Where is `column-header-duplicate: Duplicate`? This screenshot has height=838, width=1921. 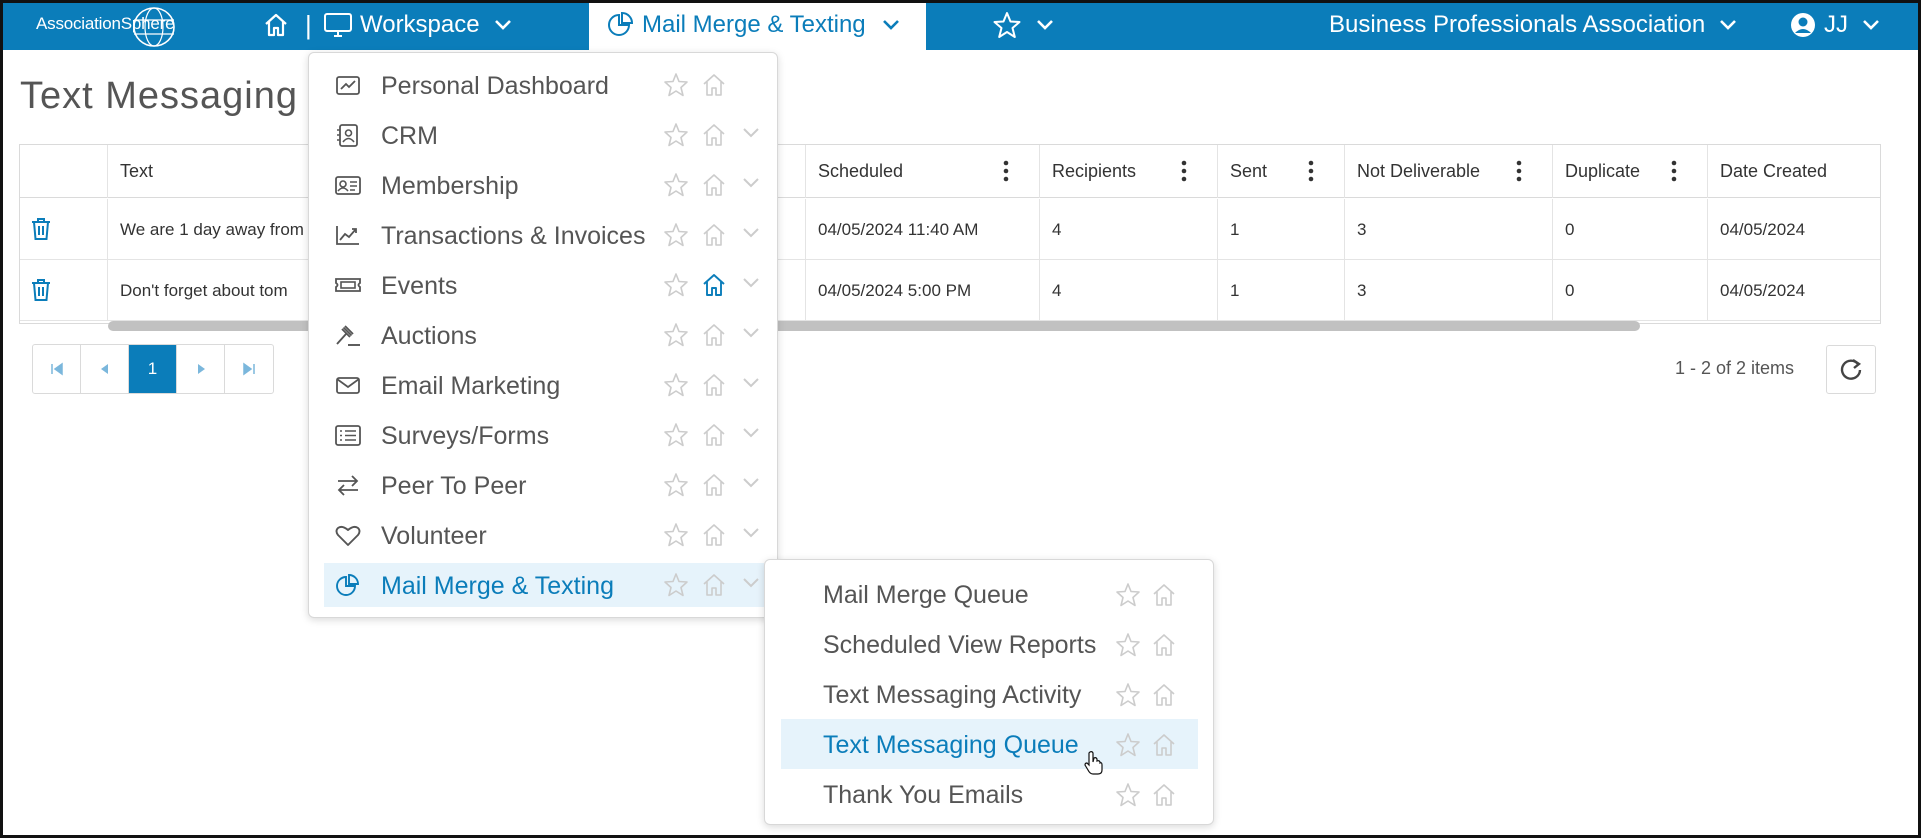
column-header-duplicate: Duplicate is located at coordinates (1629, 171).